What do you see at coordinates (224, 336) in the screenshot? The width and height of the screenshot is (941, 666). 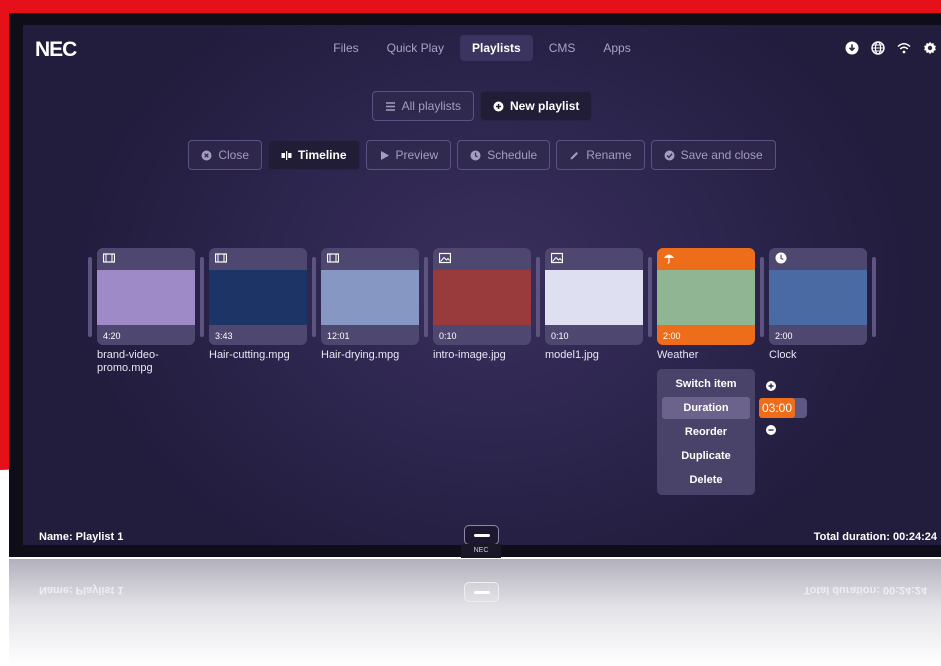 I see `item-duration: 3:43` at bounding box center [224, 336].